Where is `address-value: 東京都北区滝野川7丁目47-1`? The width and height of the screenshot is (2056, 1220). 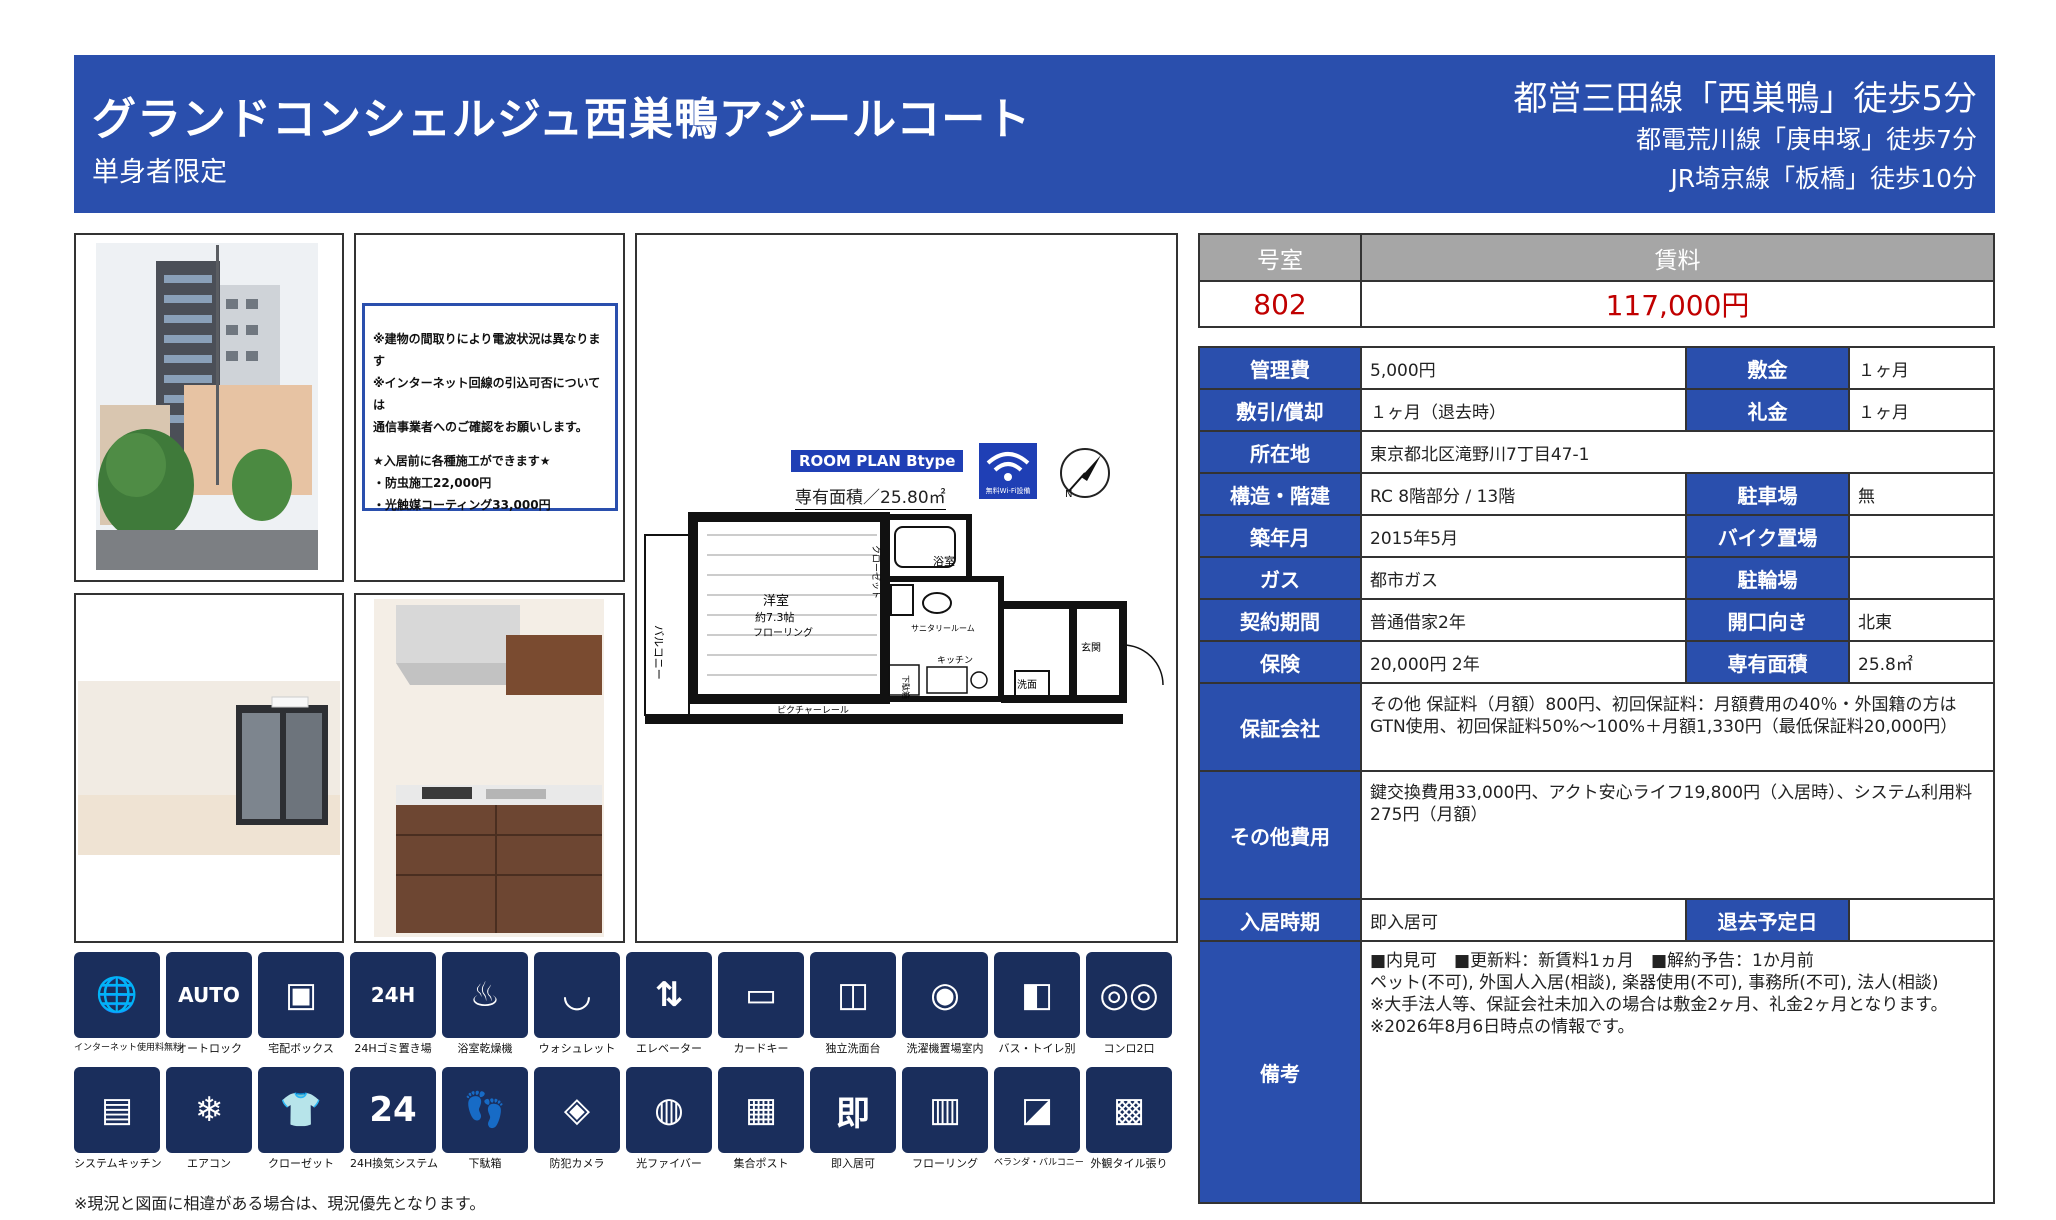
address-value: 東京都北区滝野川7丁目47-1 is located at coordinates (1678, 452).